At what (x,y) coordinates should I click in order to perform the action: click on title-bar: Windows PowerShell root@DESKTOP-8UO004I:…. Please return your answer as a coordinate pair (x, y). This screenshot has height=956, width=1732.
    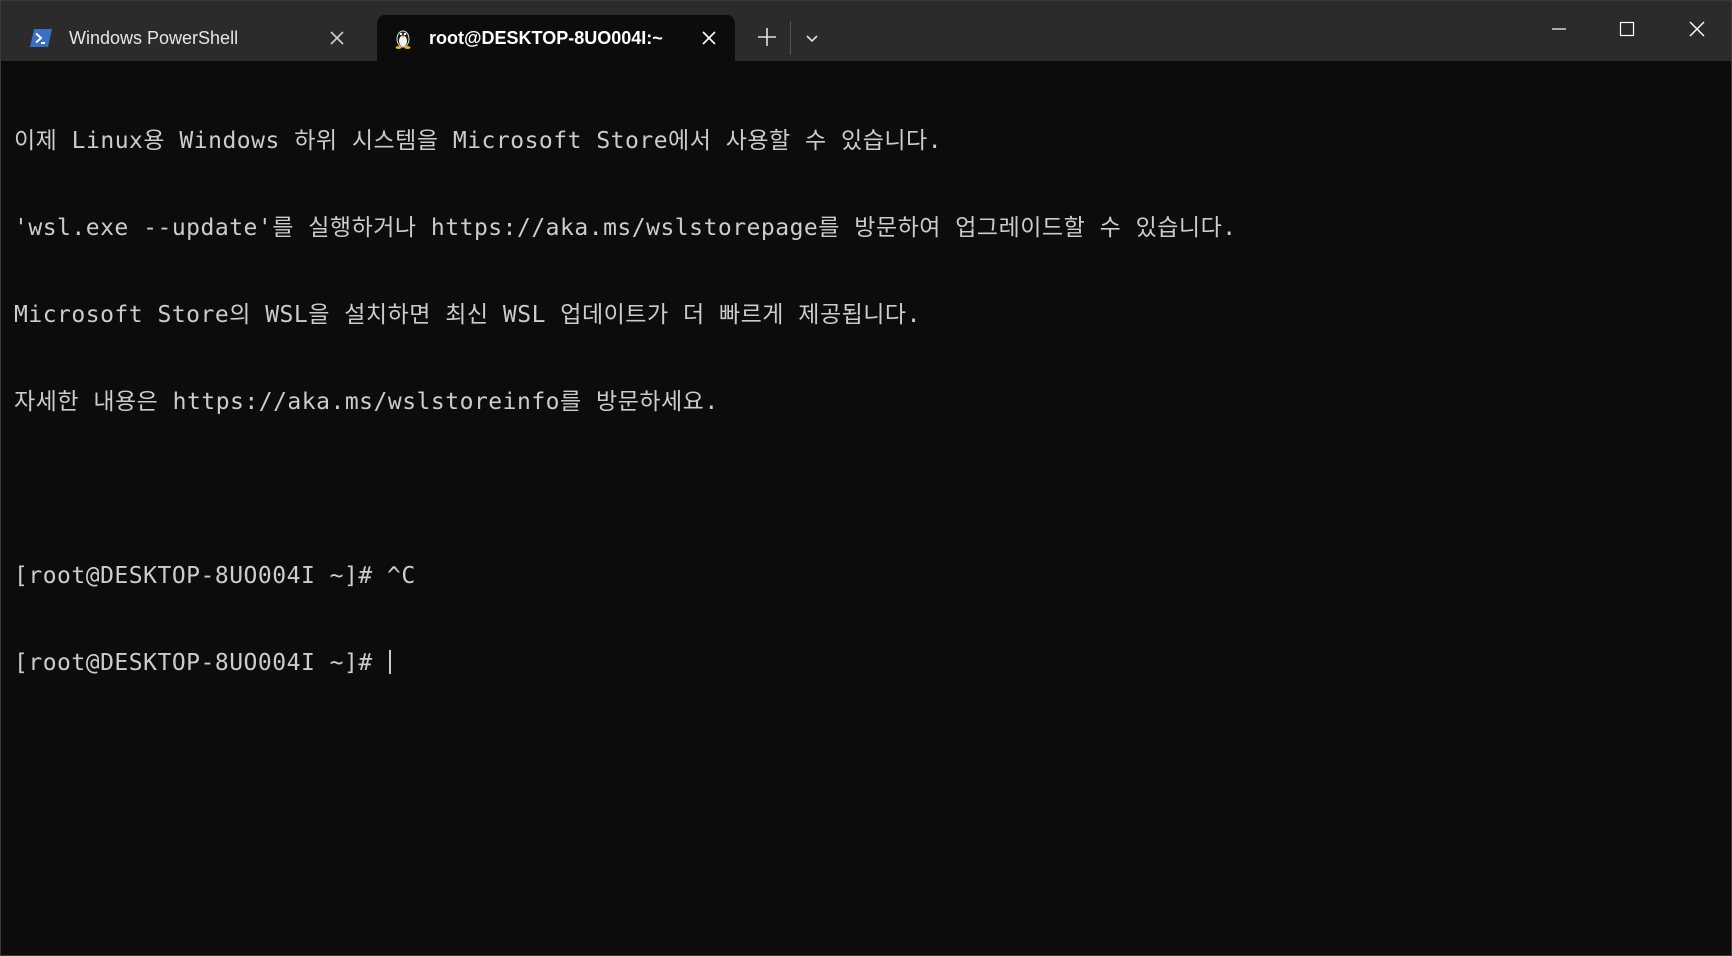
    Looking at the image, I should click on (866, 31).